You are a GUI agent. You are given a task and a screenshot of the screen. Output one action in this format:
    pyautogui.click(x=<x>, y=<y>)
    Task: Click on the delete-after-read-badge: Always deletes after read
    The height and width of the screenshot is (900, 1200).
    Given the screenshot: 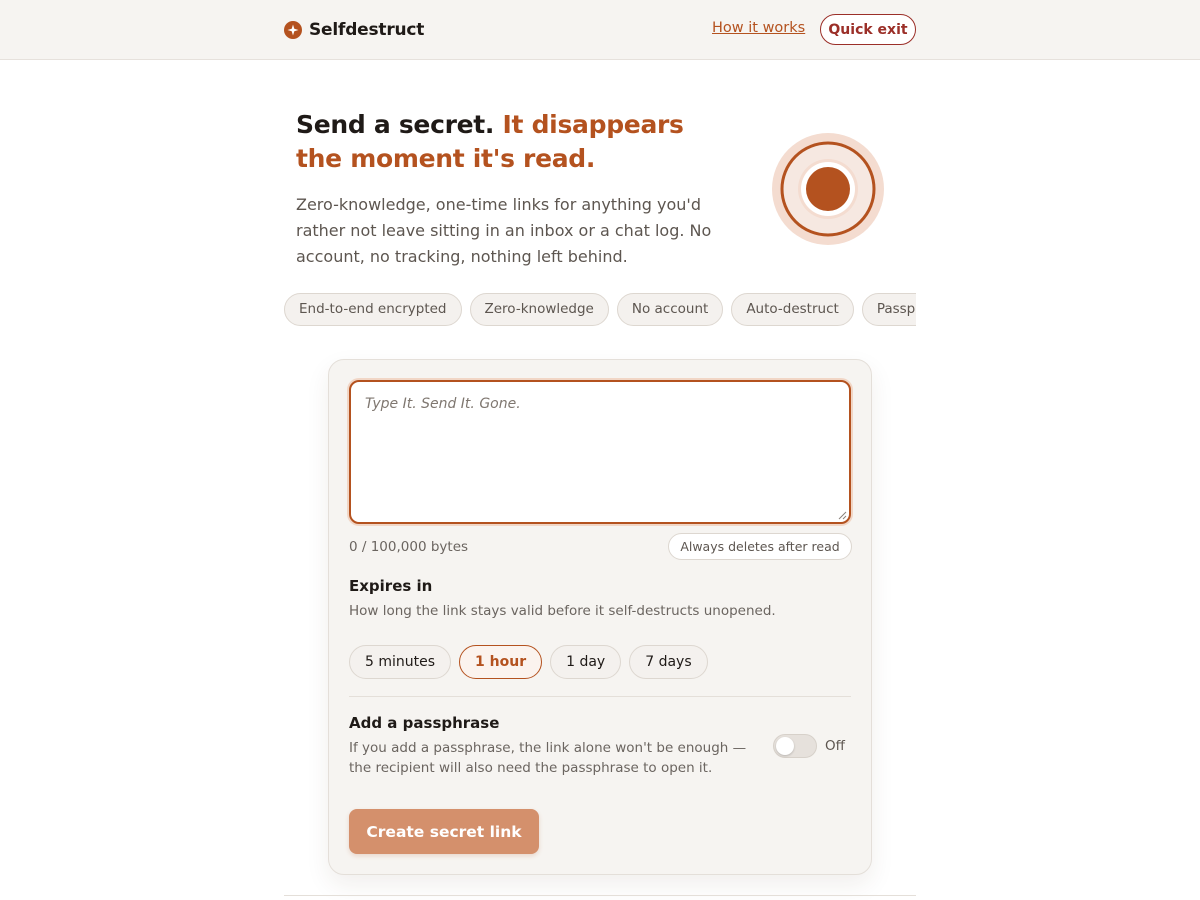 What is the action you would take?
    pyautogui.click(x=760, y=546)
    